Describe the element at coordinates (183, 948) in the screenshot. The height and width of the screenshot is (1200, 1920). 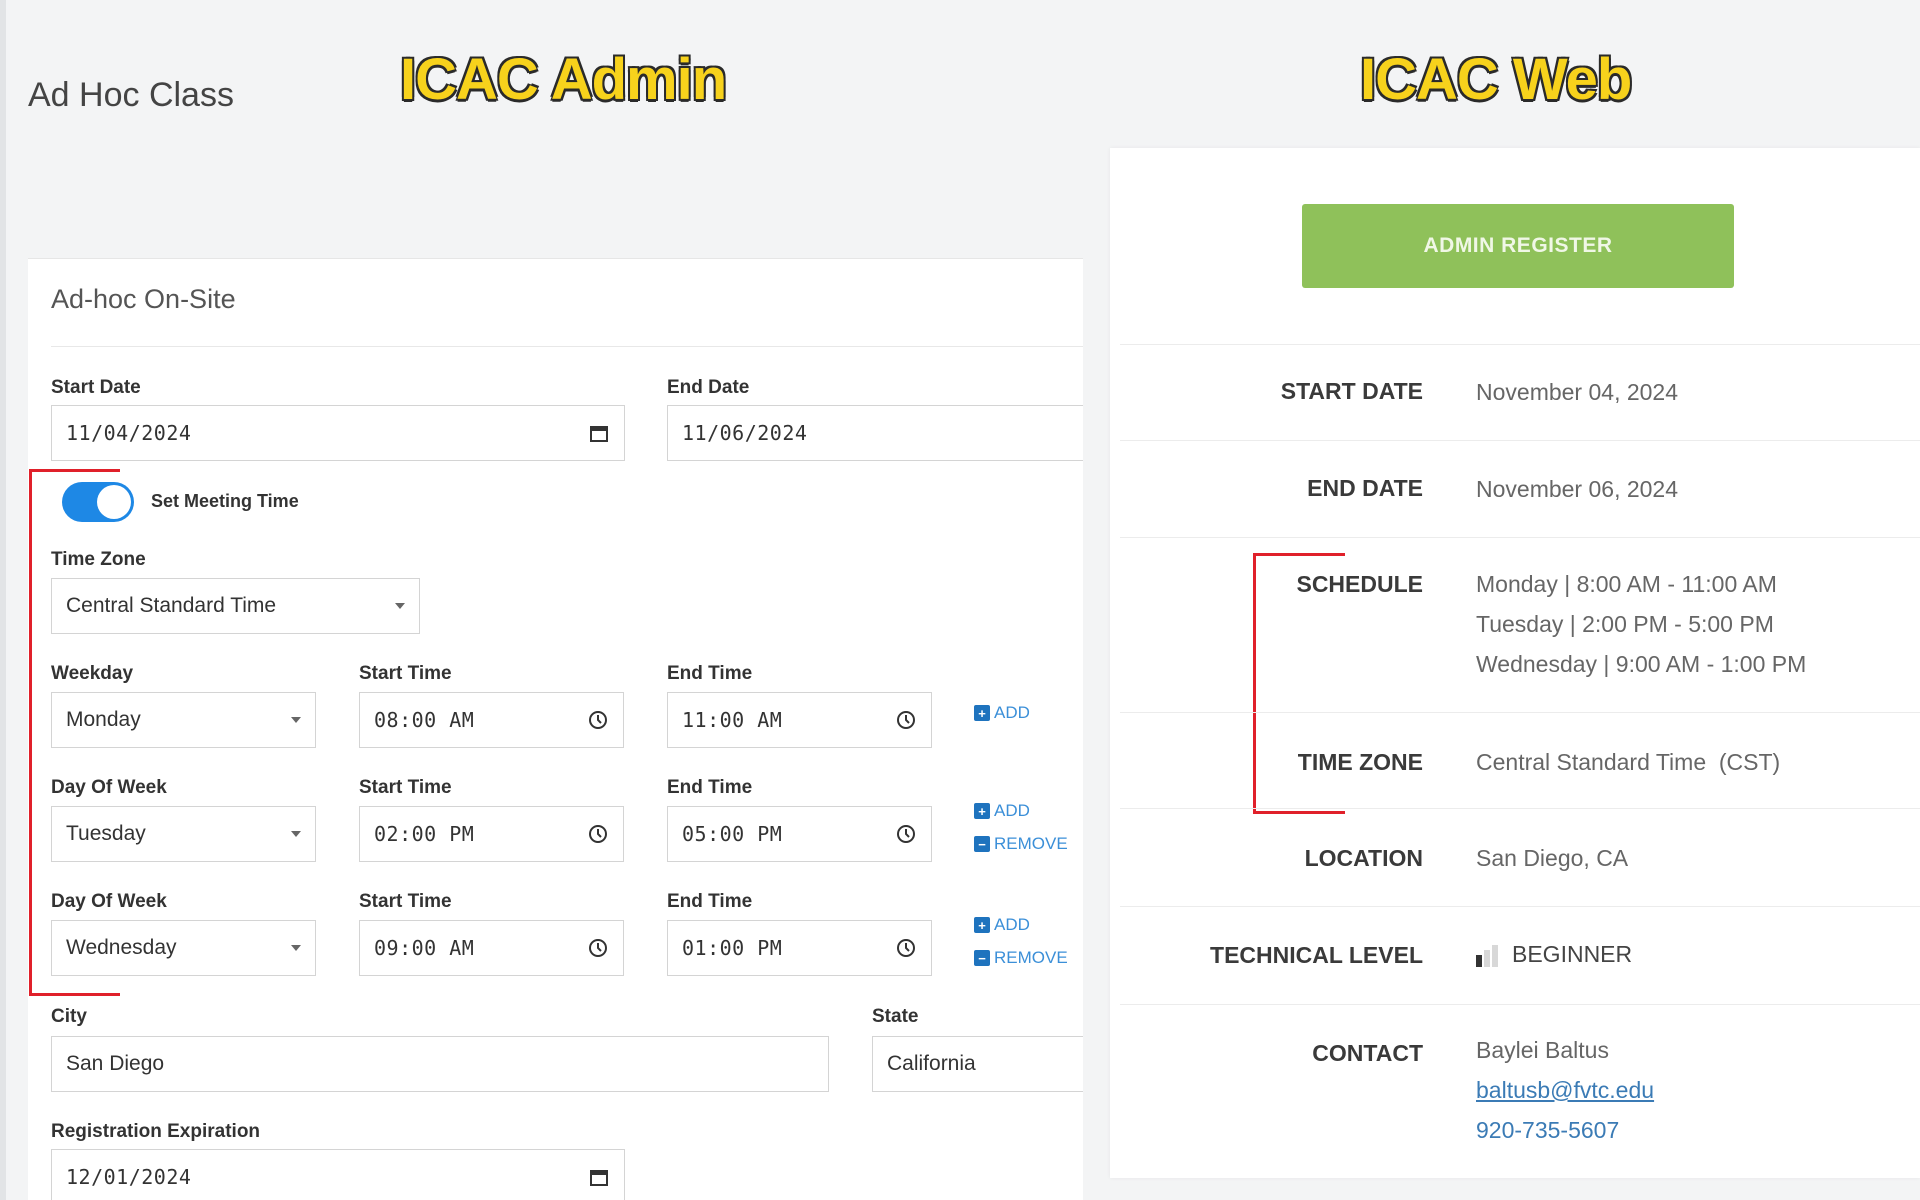
I see `day-of-week-select: Wednesday` at that location.